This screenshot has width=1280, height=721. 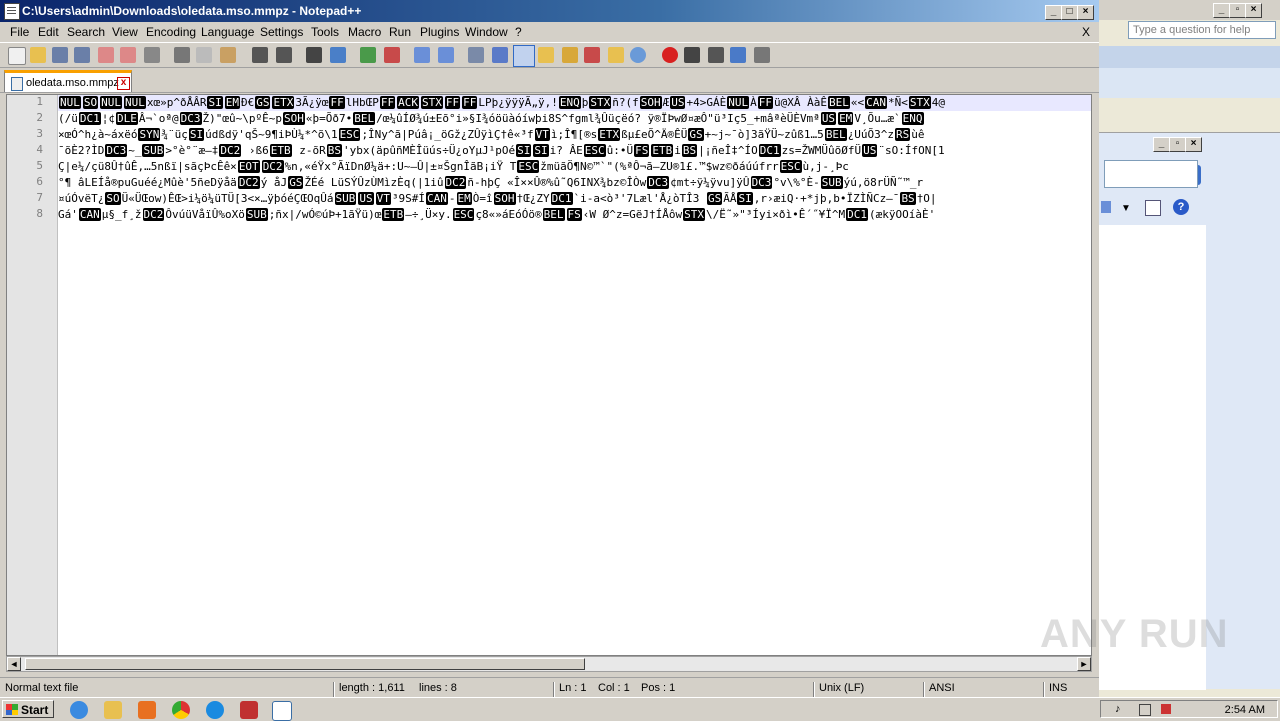 I want to click on explorer-folder-icon, so click(x=113, y=710).